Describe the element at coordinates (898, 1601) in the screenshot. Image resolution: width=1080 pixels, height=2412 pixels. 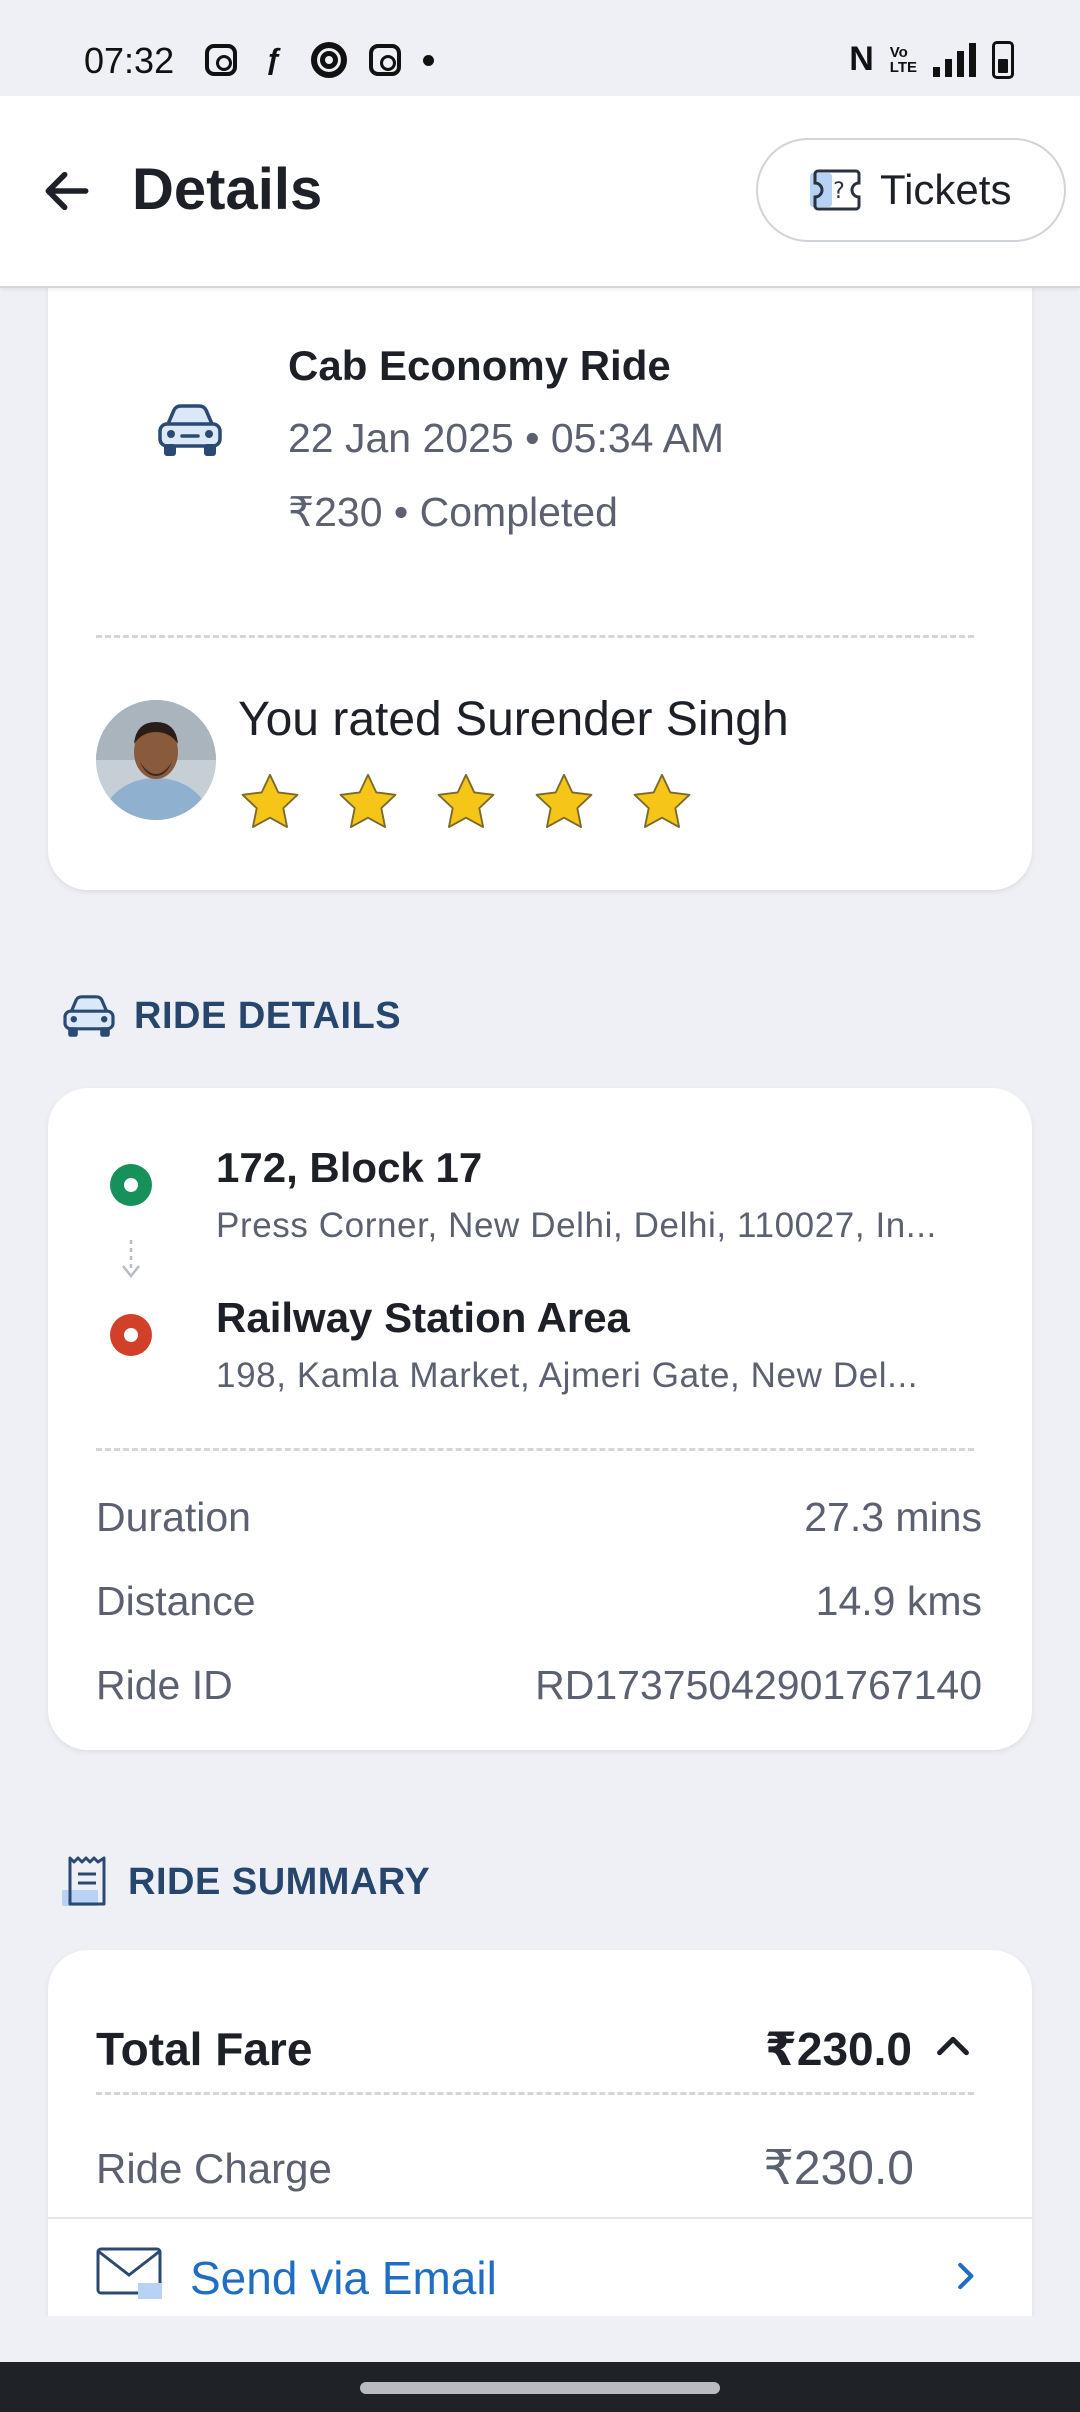
I see `distance-value: 14.9 kms` at that location.